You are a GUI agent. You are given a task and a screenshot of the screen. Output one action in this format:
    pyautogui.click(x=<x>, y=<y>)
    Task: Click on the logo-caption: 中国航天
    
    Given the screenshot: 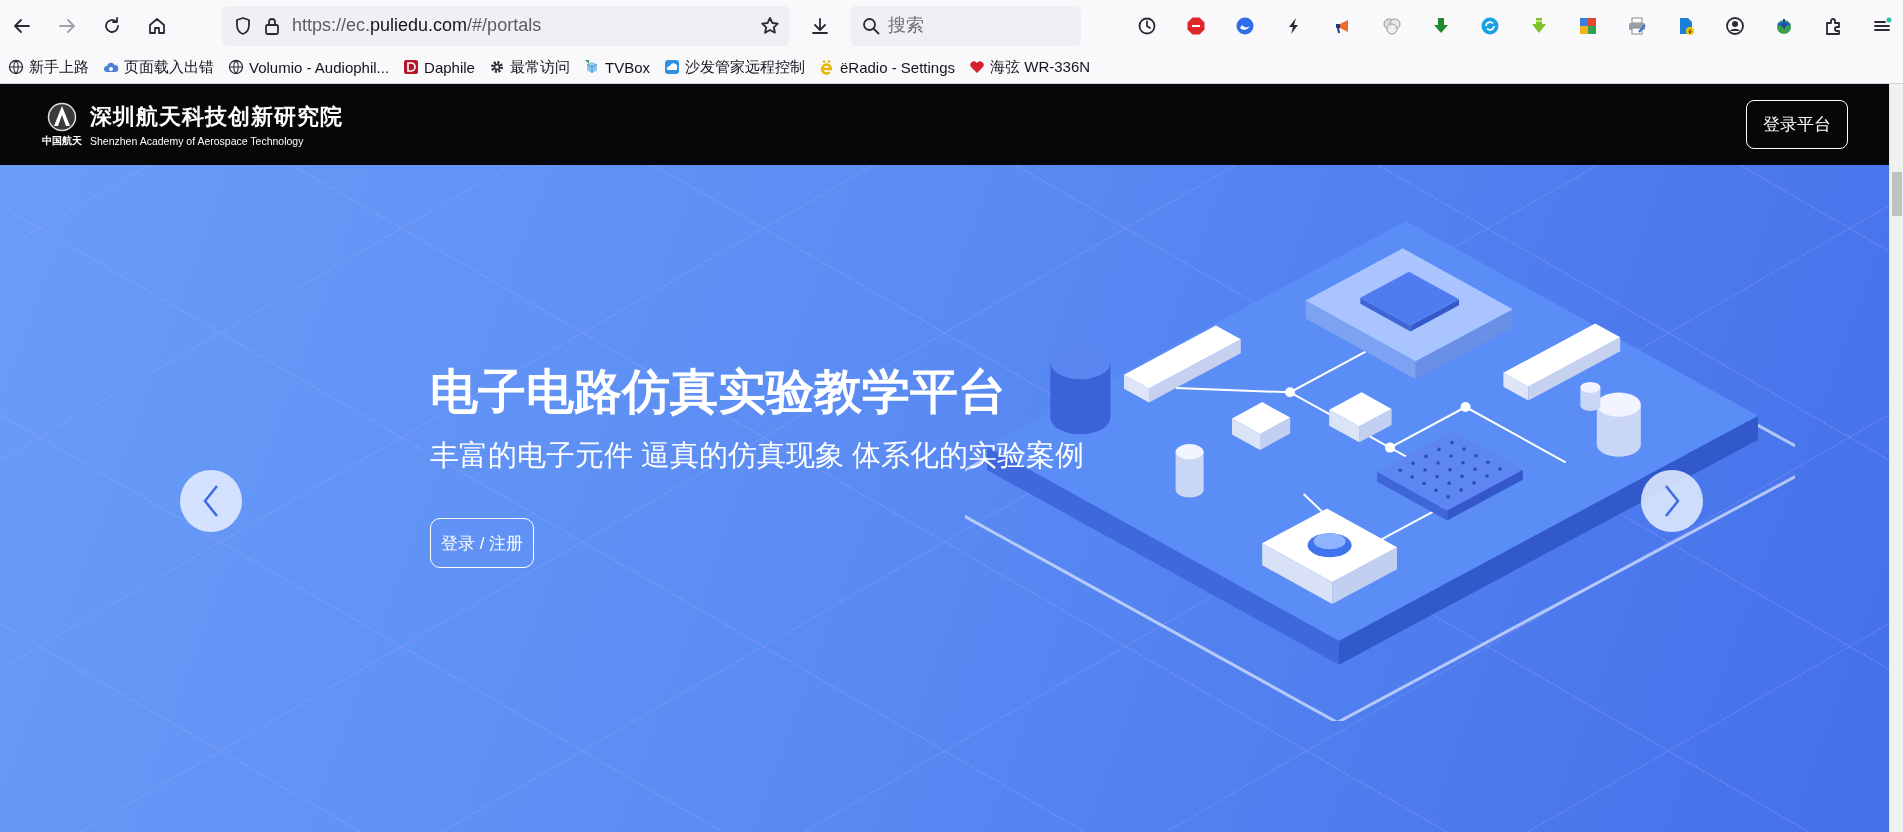 What is the action you would take?
    pyautogui.click(x=62, y=140)
    